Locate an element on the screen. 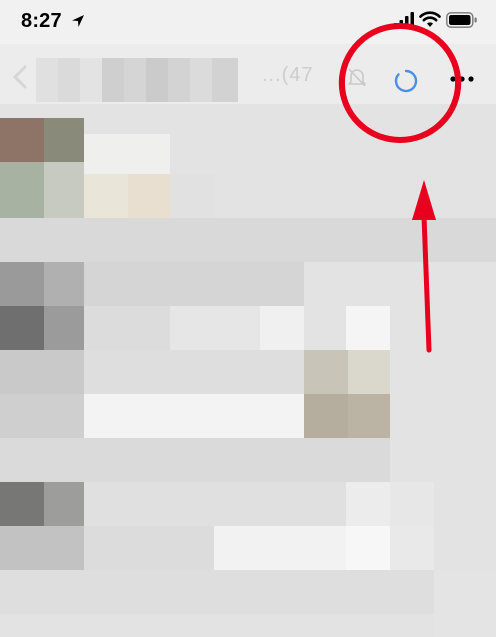  battery-icon is located at coordinates (461, 20).